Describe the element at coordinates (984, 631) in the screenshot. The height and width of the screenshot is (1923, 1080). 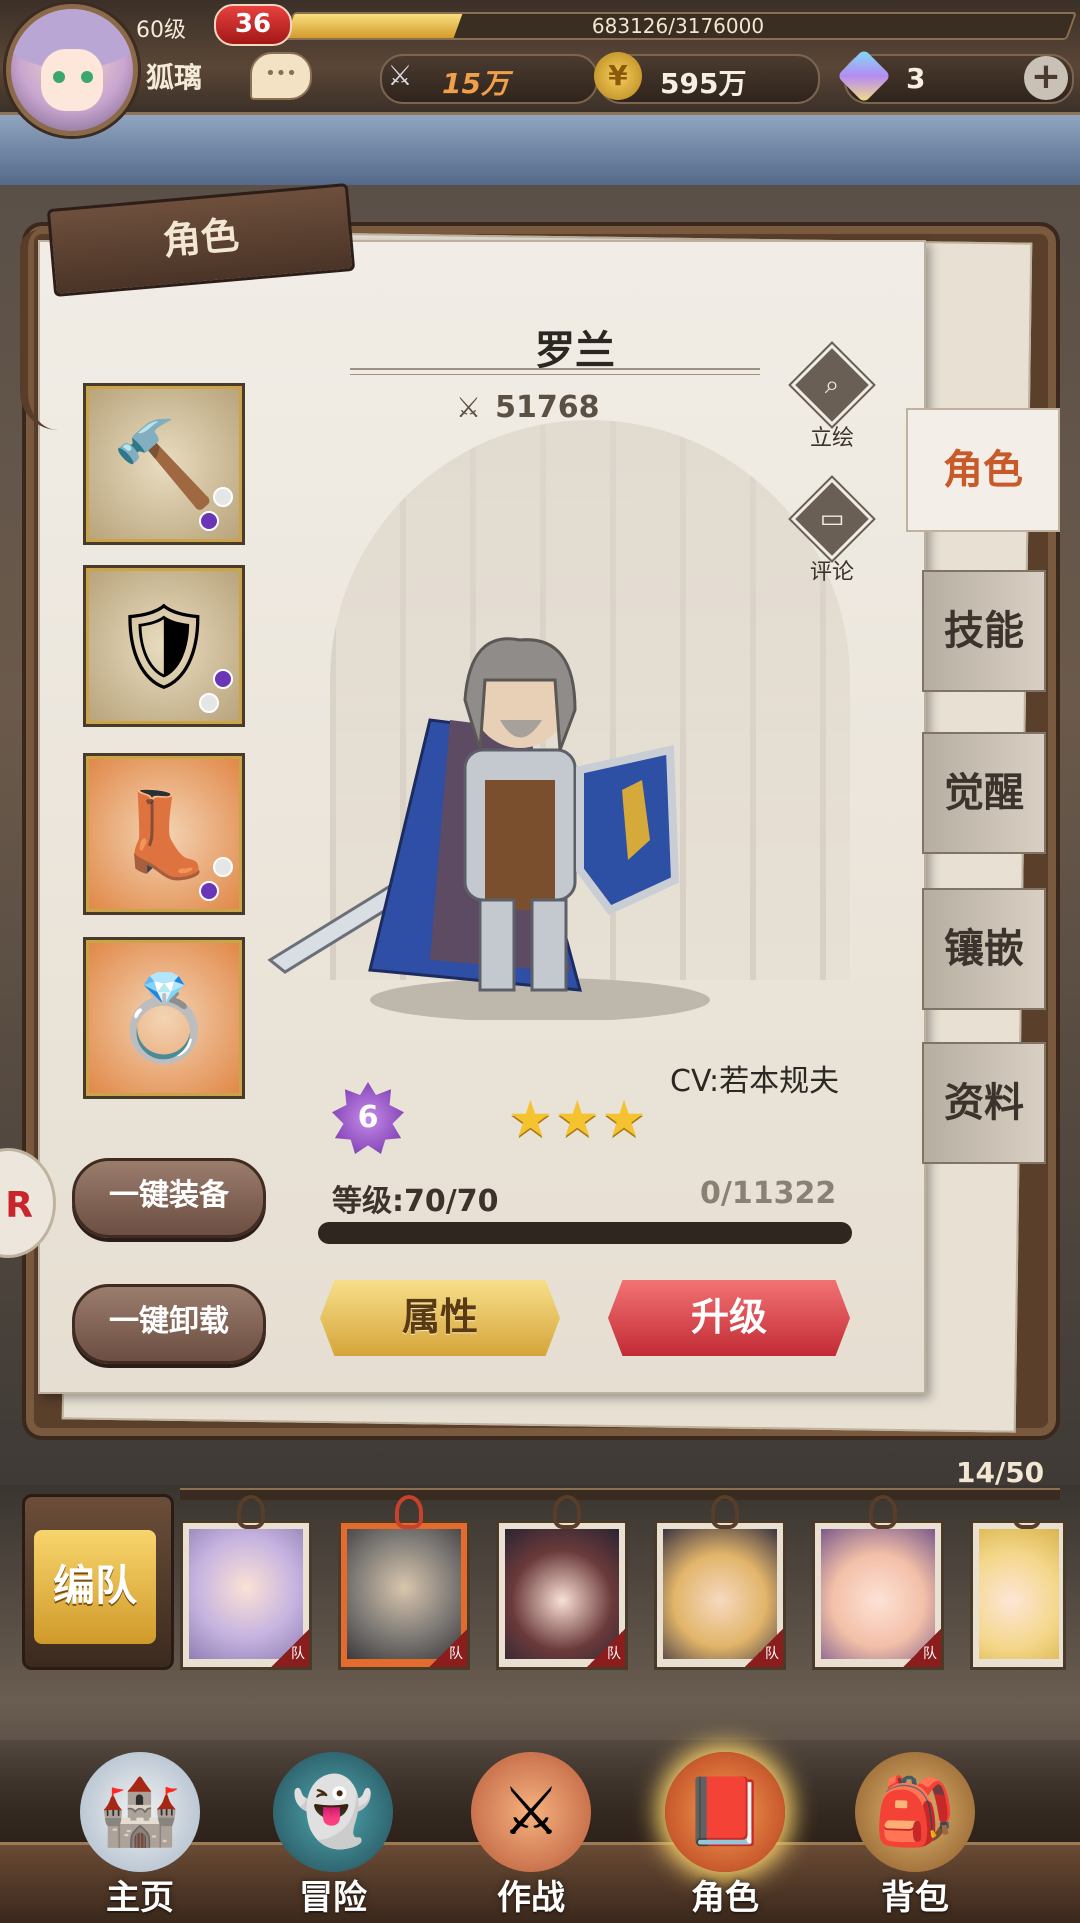
I see `tab-skill: 技能` at that location.